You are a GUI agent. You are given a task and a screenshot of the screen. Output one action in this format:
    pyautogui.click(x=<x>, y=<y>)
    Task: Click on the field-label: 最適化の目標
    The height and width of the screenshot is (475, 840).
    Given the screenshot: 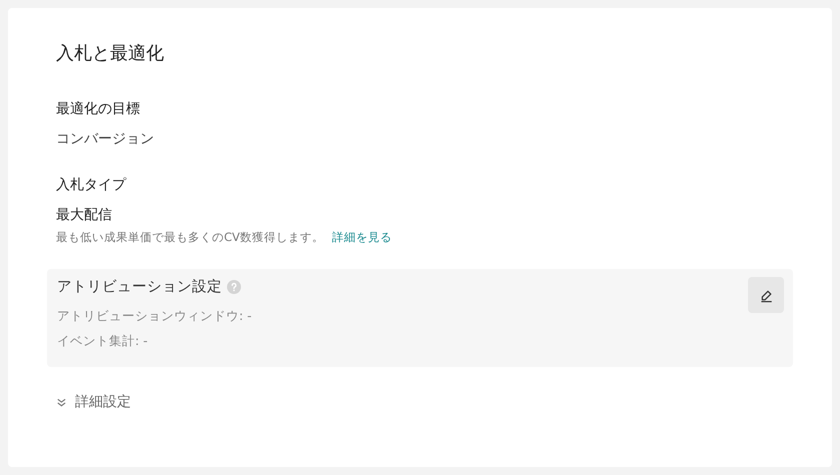 What is the action you would take?
    pyautogui.click(x=98, y=109)
    